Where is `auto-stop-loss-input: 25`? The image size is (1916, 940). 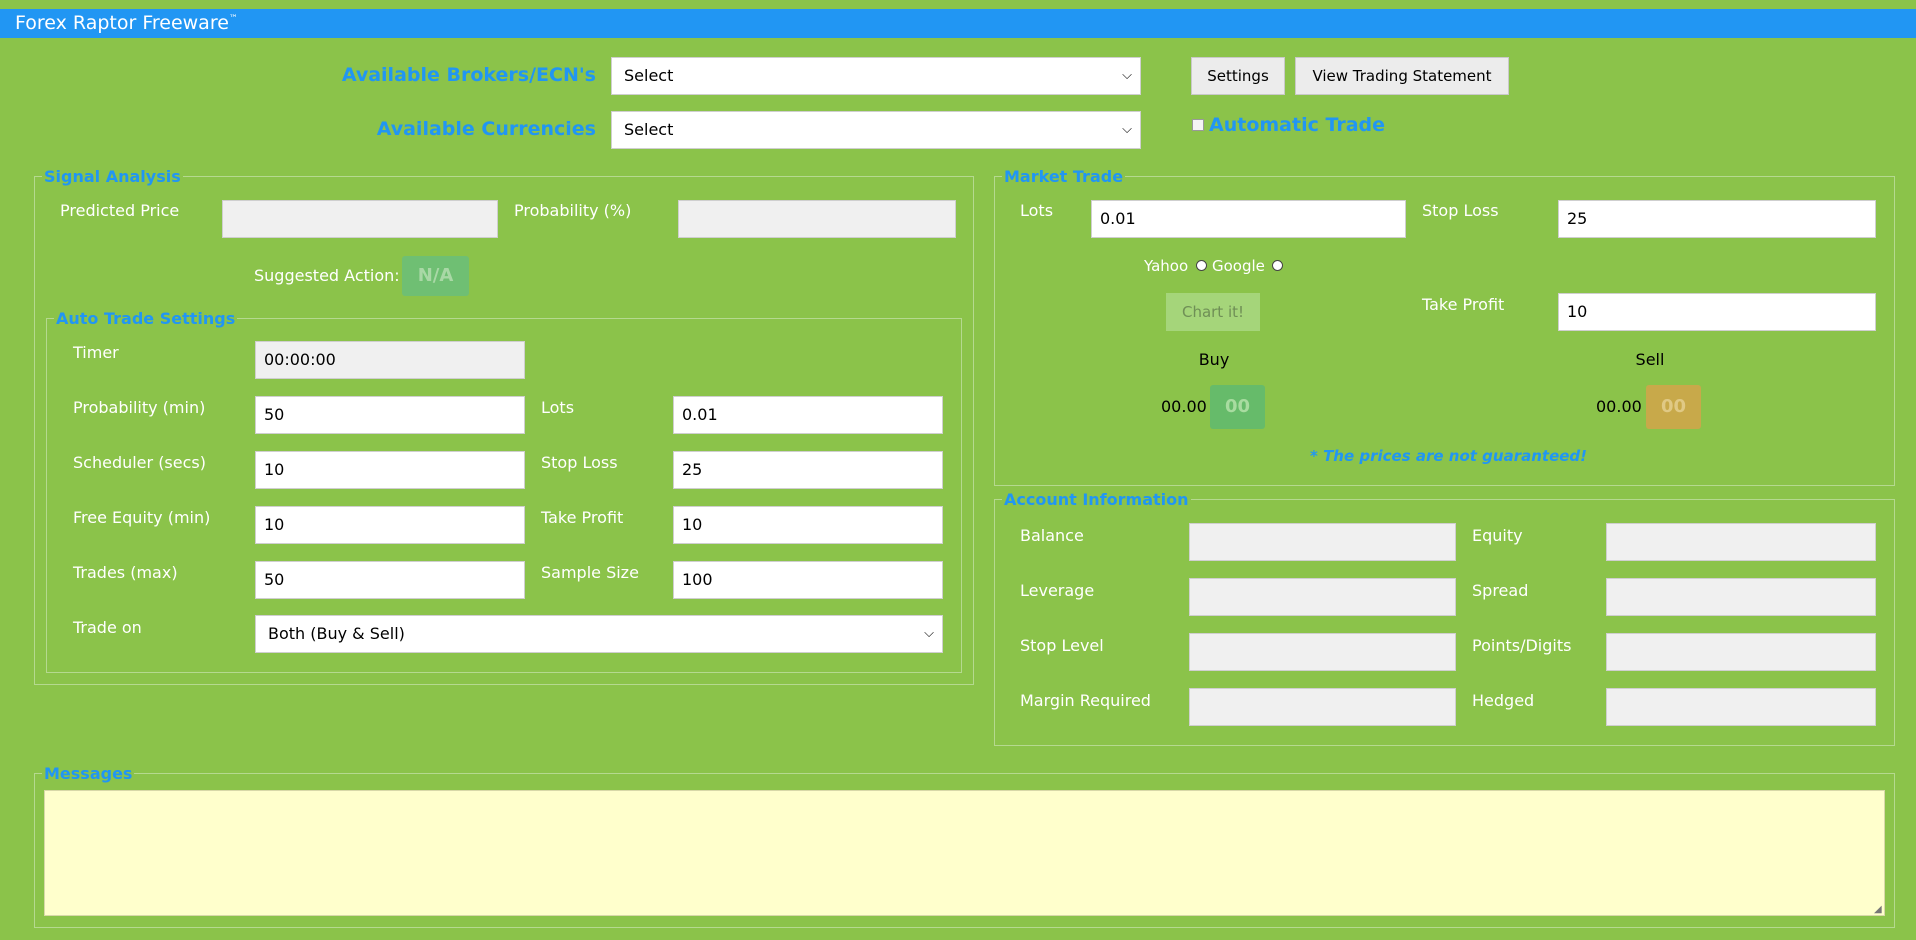
auto-stop-loss-input: 25 is located at coordinates (808, 470).